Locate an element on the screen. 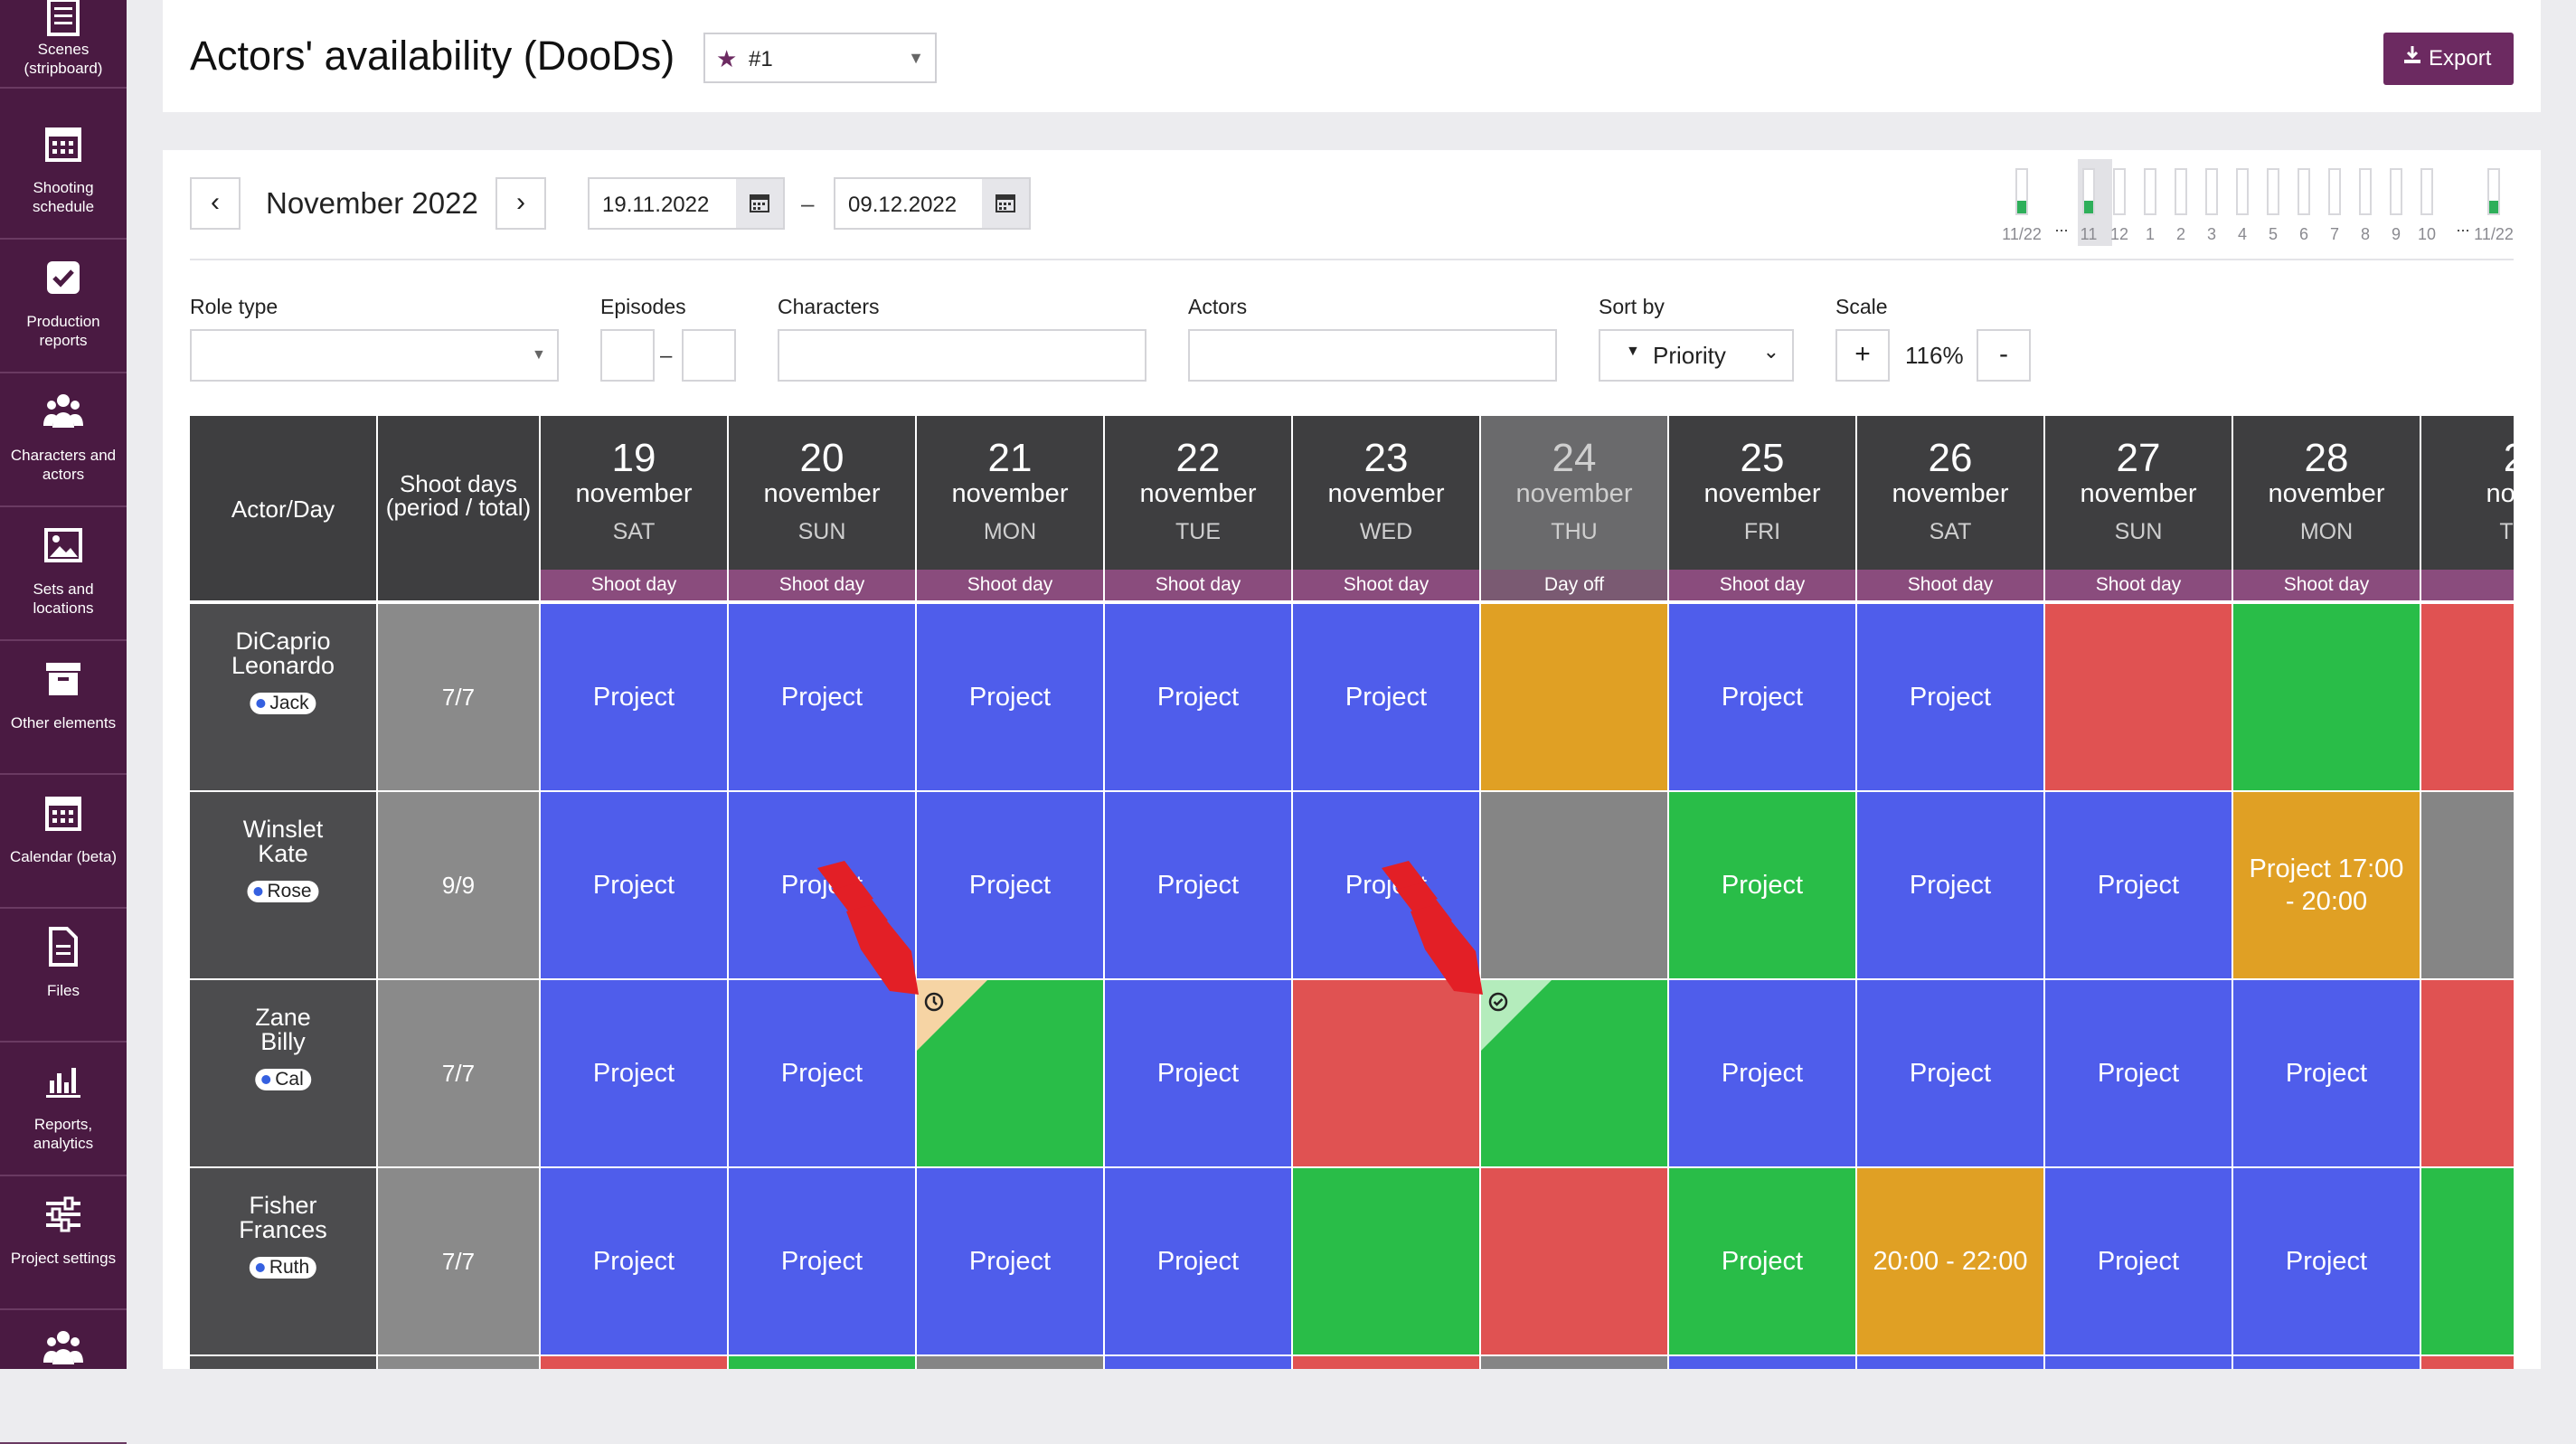  export-button: Export is located at coordinates (2448, 59).